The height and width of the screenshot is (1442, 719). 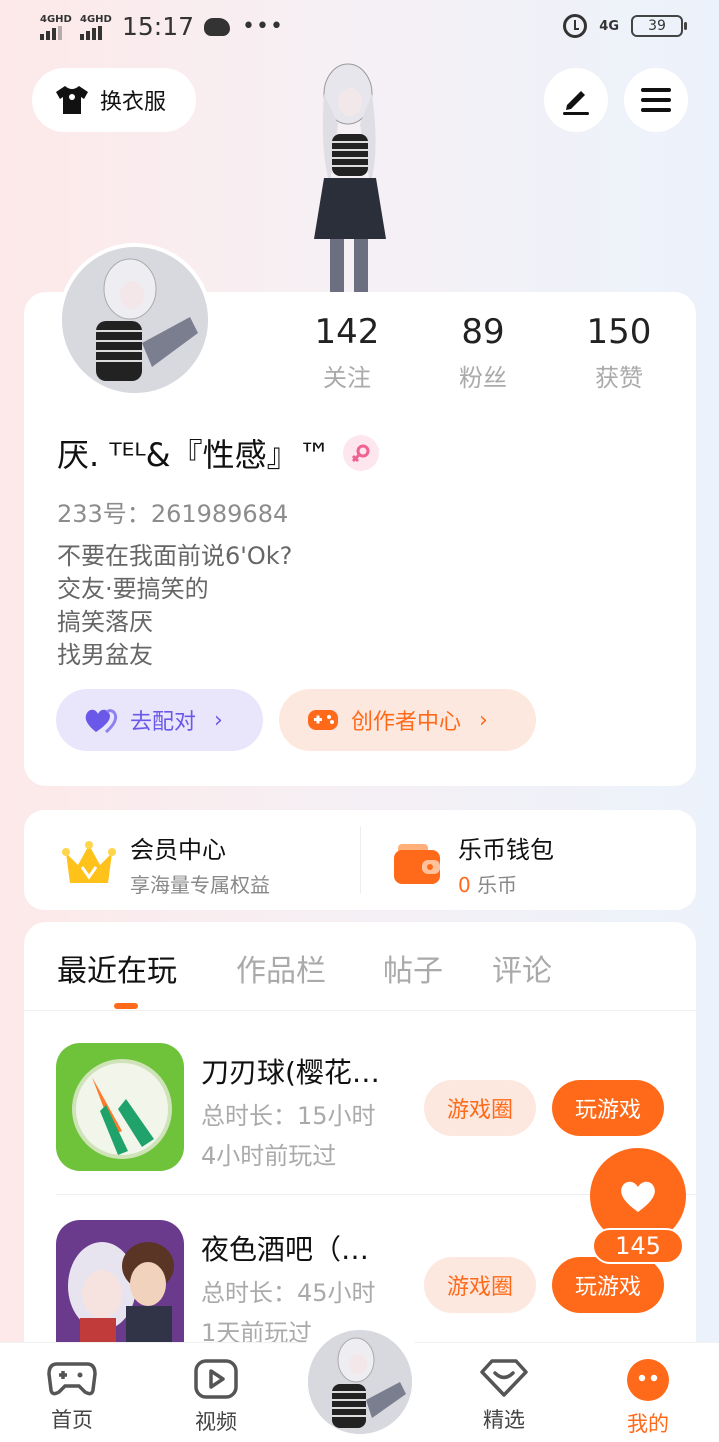 What do you see at coordinates (522, 968) in the screenshot?
I see `tab-comments: 评论` at bounding box center [522, 968].